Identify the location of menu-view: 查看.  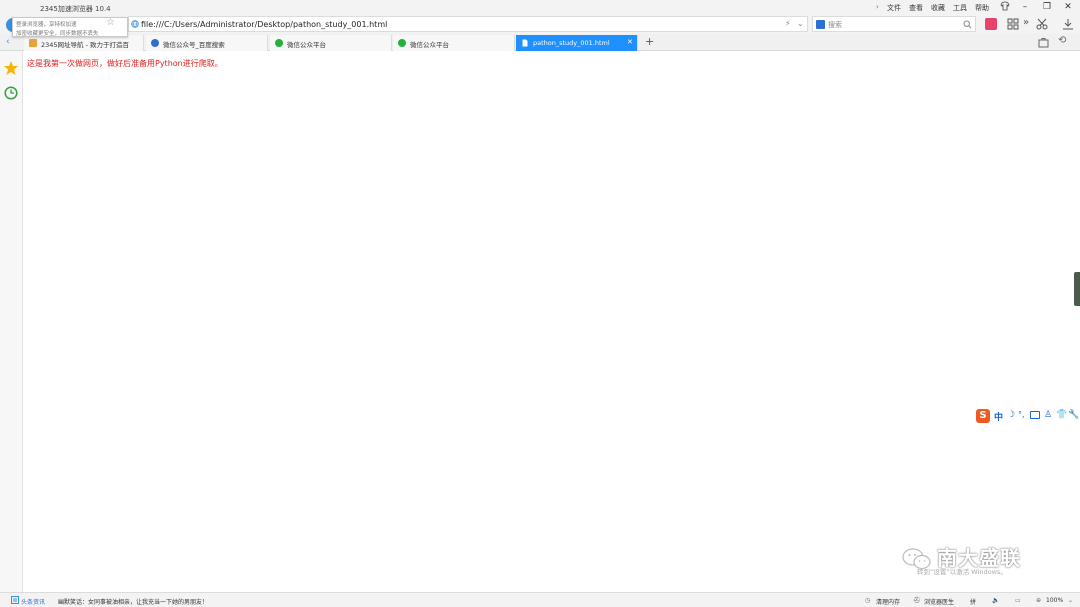
(916, 8).